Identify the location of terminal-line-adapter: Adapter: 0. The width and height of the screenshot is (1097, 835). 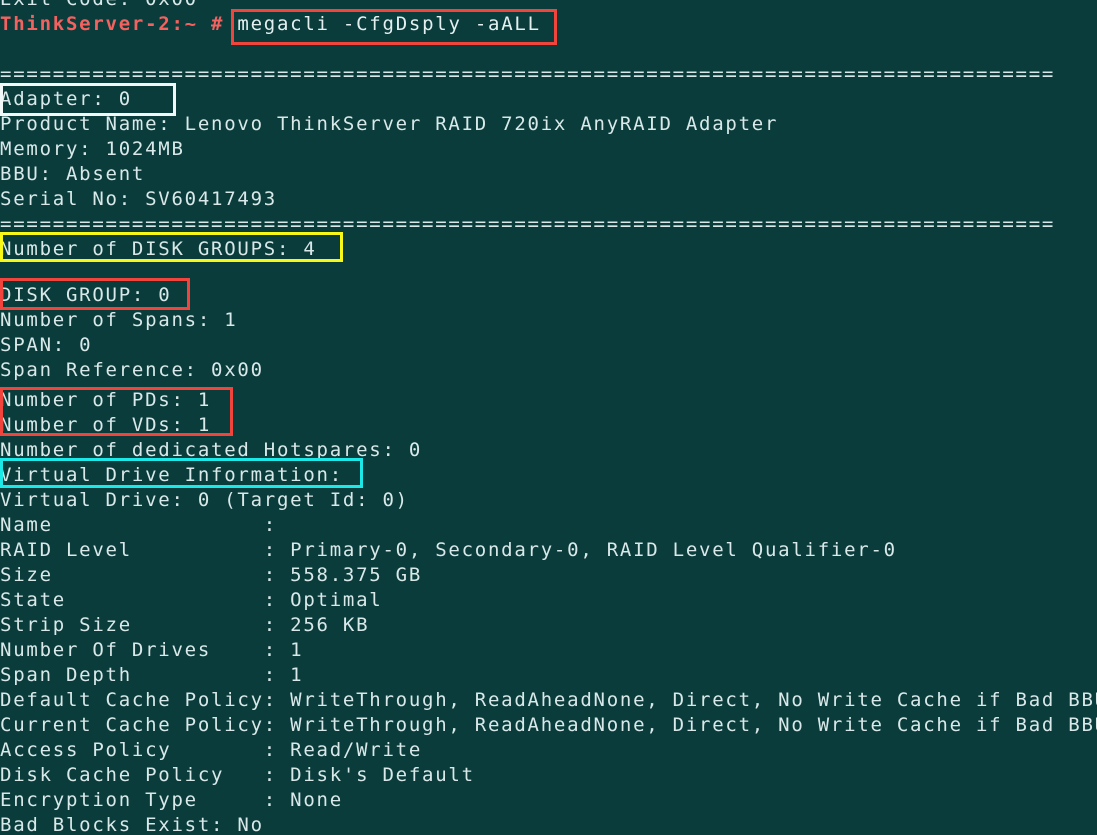
(66, 99).